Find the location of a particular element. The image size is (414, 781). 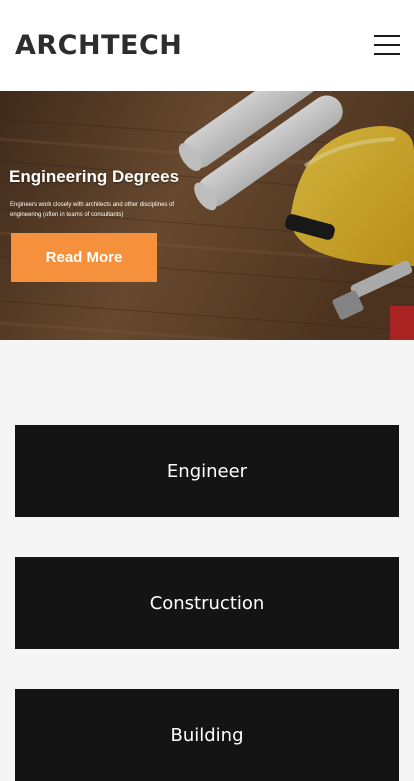

hero-title: Engineering Degrees is located at coordinates (94, 176).